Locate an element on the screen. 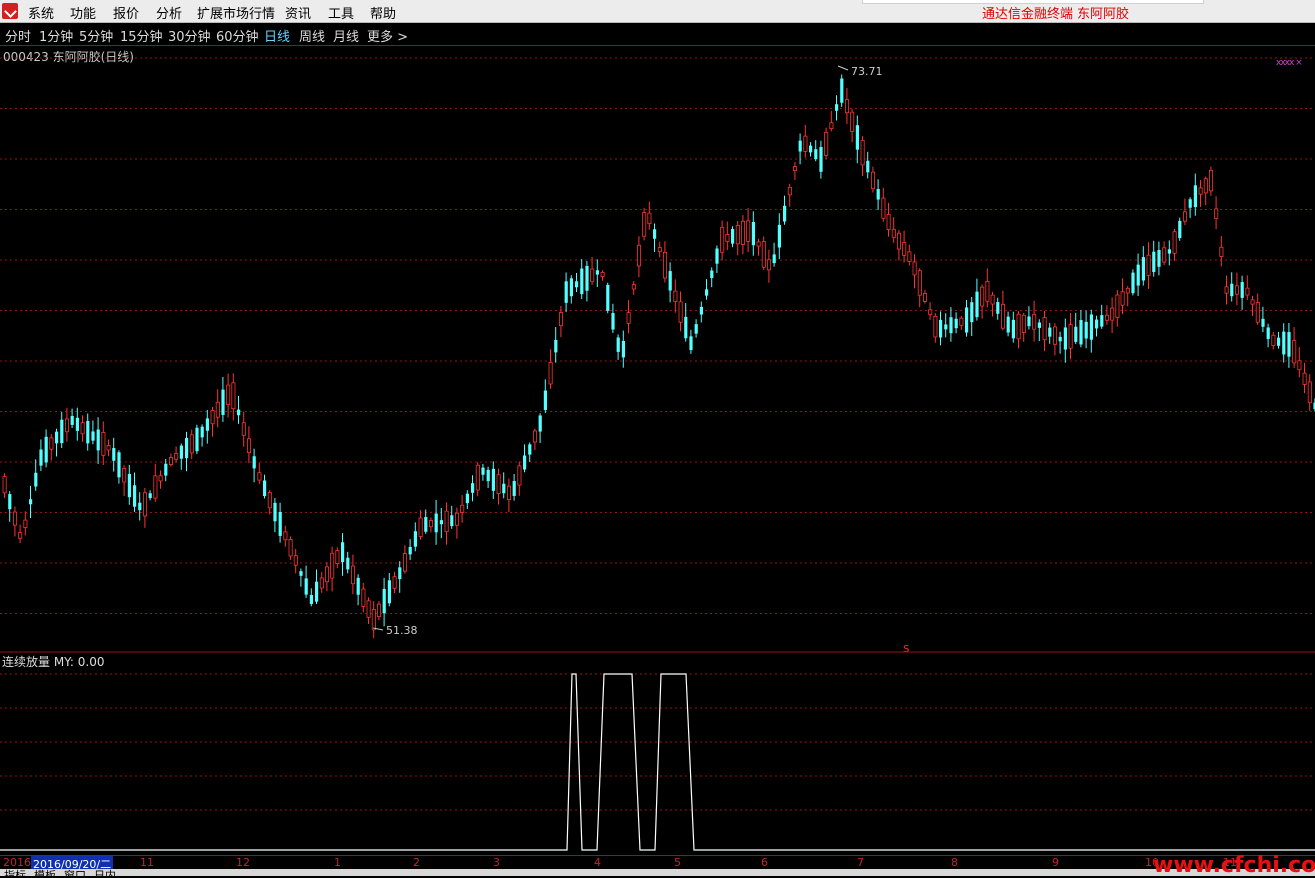  signal-marker: S is located at coordinates (906, 649).